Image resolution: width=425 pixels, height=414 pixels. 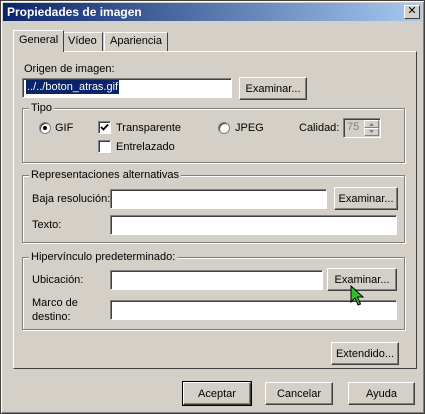 What do you see at coordinates (362, 128) in the screenshot?
I see `quality-spinner: 75` at bounding box center [362, 128].